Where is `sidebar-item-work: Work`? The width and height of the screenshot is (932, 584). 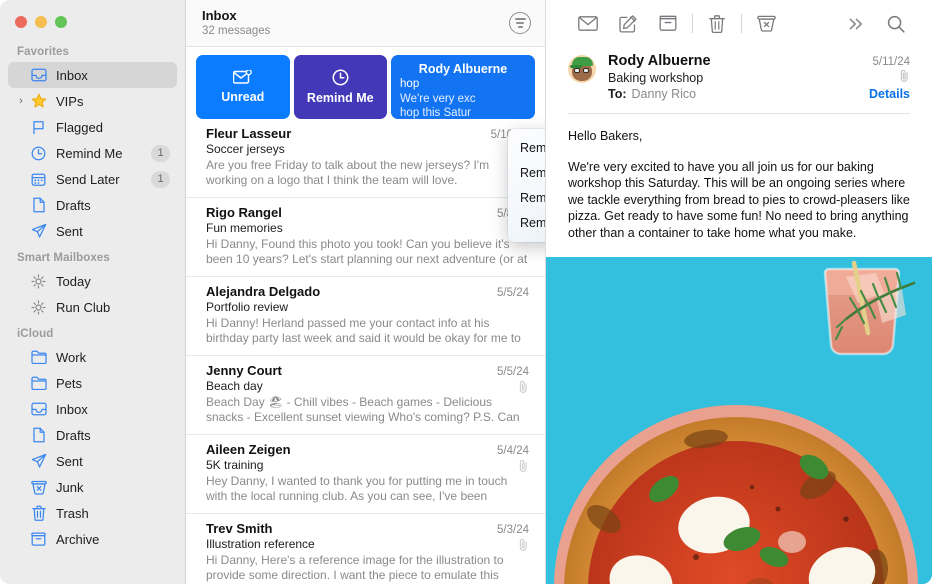
sidebar-item-work: Work is located at coordinates (92, 357).